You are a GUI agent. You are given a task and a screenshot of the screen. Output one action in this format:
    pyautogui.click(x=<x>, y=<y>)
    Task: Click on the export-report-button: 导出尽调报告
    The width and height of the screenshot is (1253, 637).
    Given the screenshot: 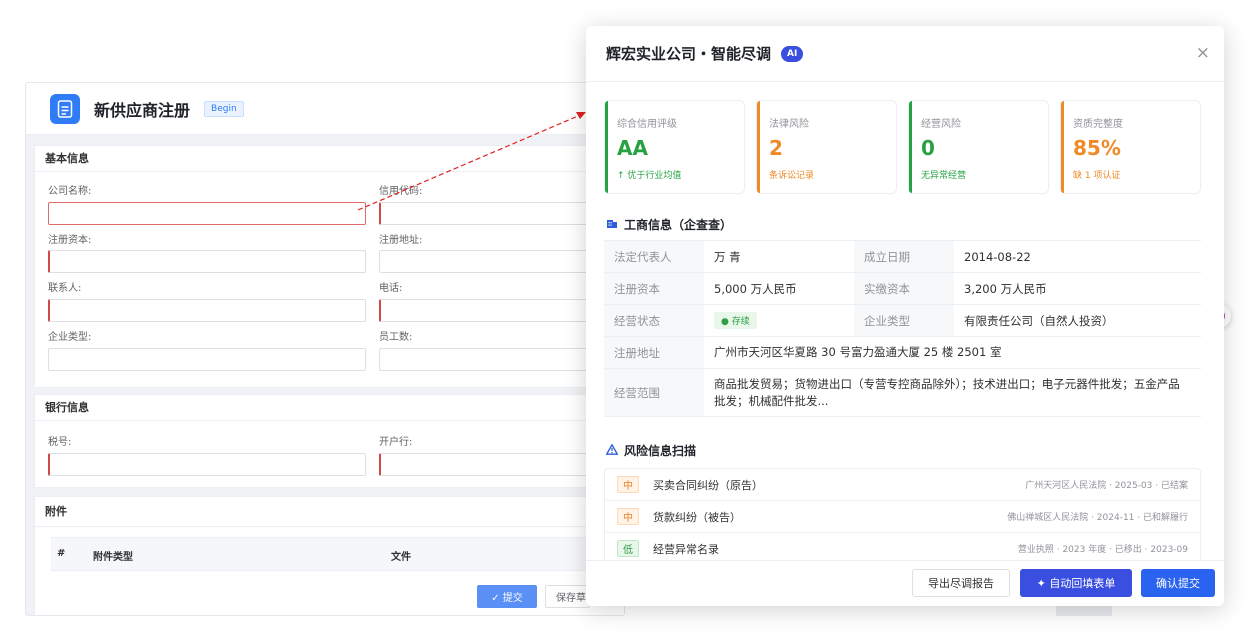 What is the action you would take?
    pyautogui.click(x=961, y=583)
    